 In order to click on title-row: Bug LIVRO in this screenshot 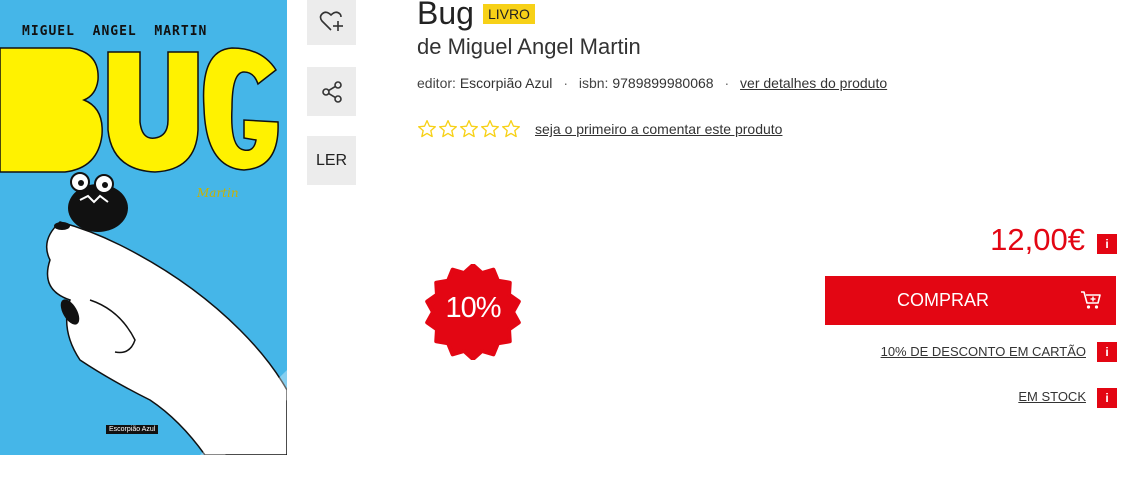, I will do `click(476, 16)`.